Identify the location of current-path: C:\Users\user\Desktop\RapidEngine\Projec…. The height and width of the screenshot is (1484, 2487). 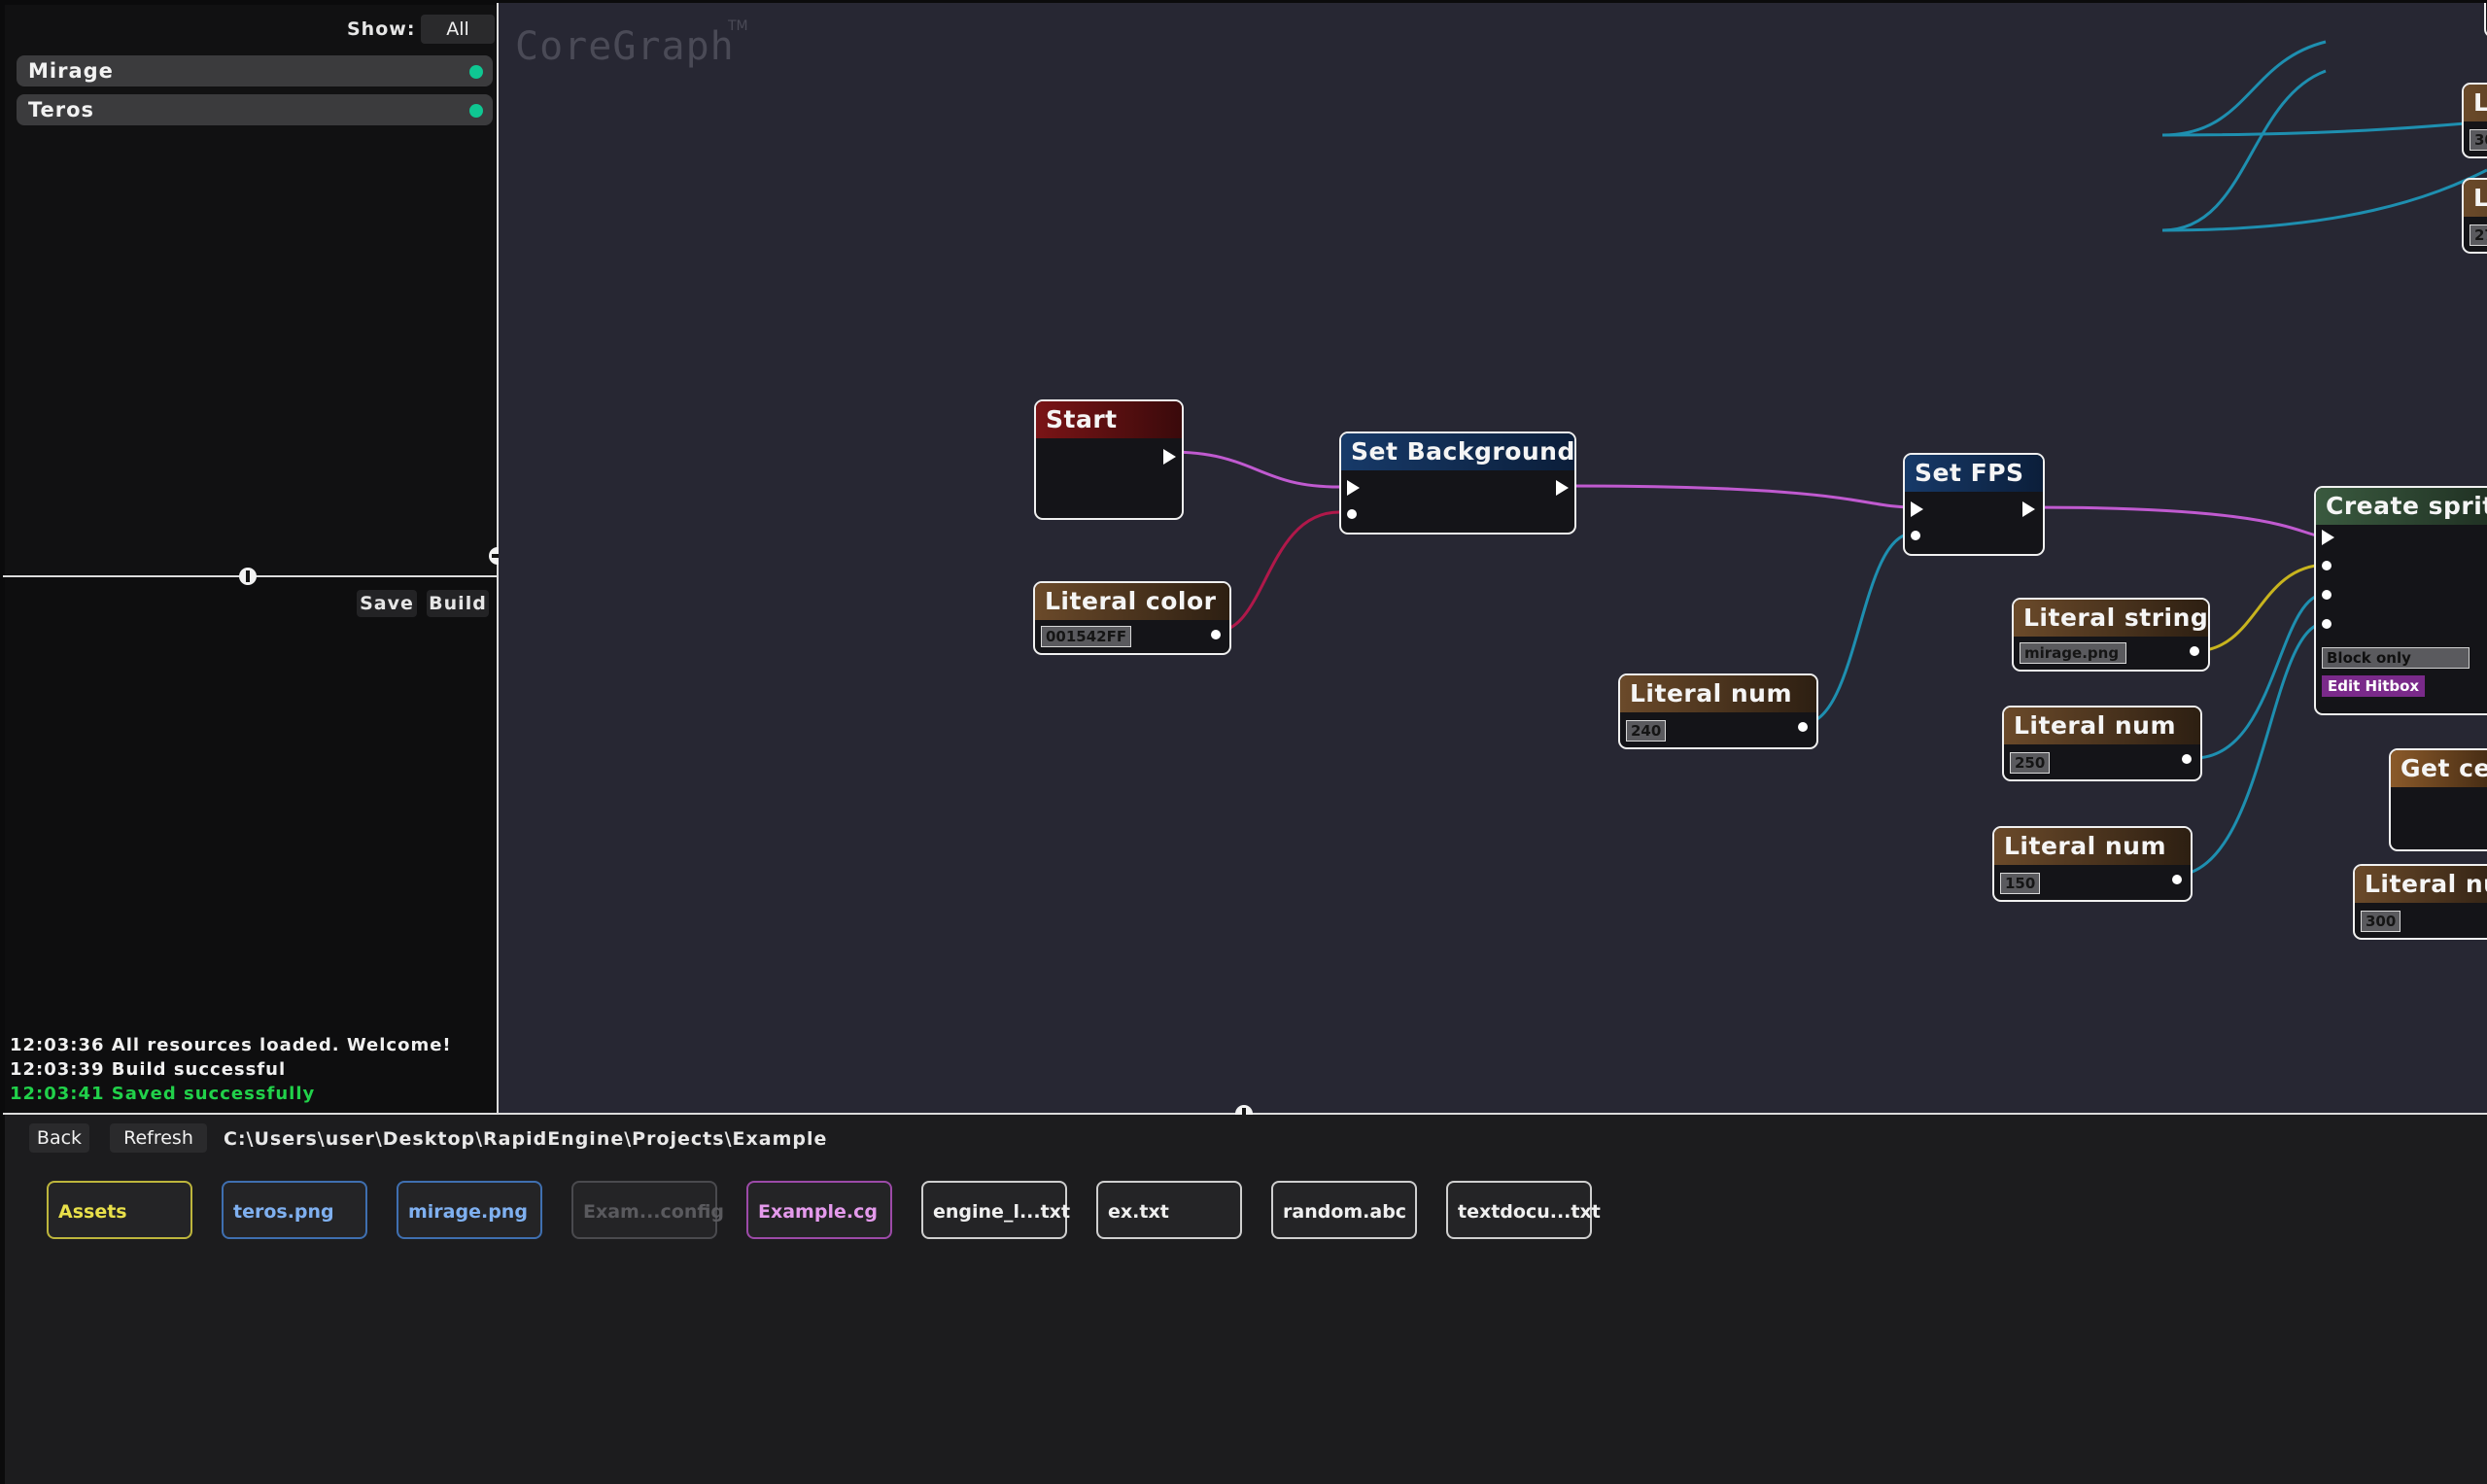
(526, 1139).